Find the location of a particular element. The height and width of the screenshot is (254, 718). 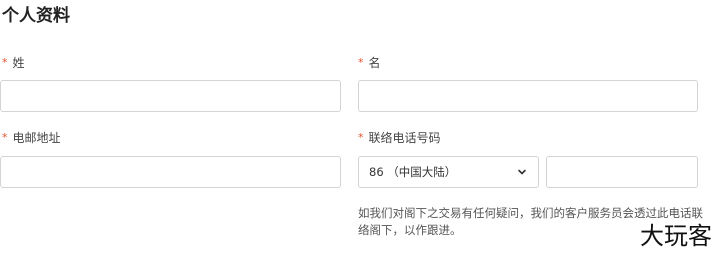

last-name-label: * 姓 is located at coordinates (13, 63).